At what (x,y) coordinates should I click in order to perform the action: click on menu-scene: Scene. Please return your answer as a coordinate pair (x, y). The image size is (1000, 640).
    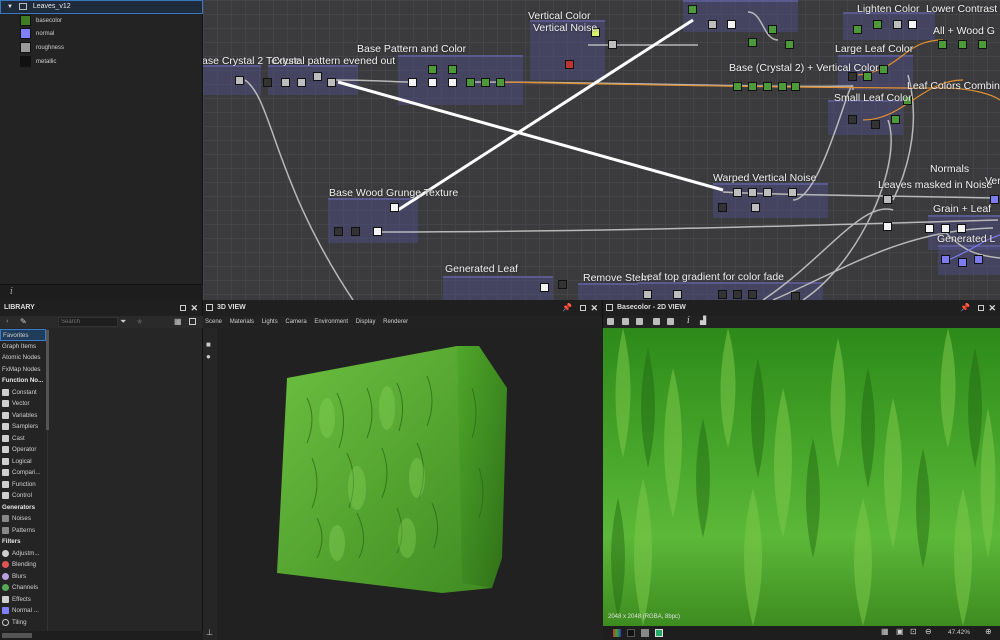
    Looking at the image, I should click on (213, 322).